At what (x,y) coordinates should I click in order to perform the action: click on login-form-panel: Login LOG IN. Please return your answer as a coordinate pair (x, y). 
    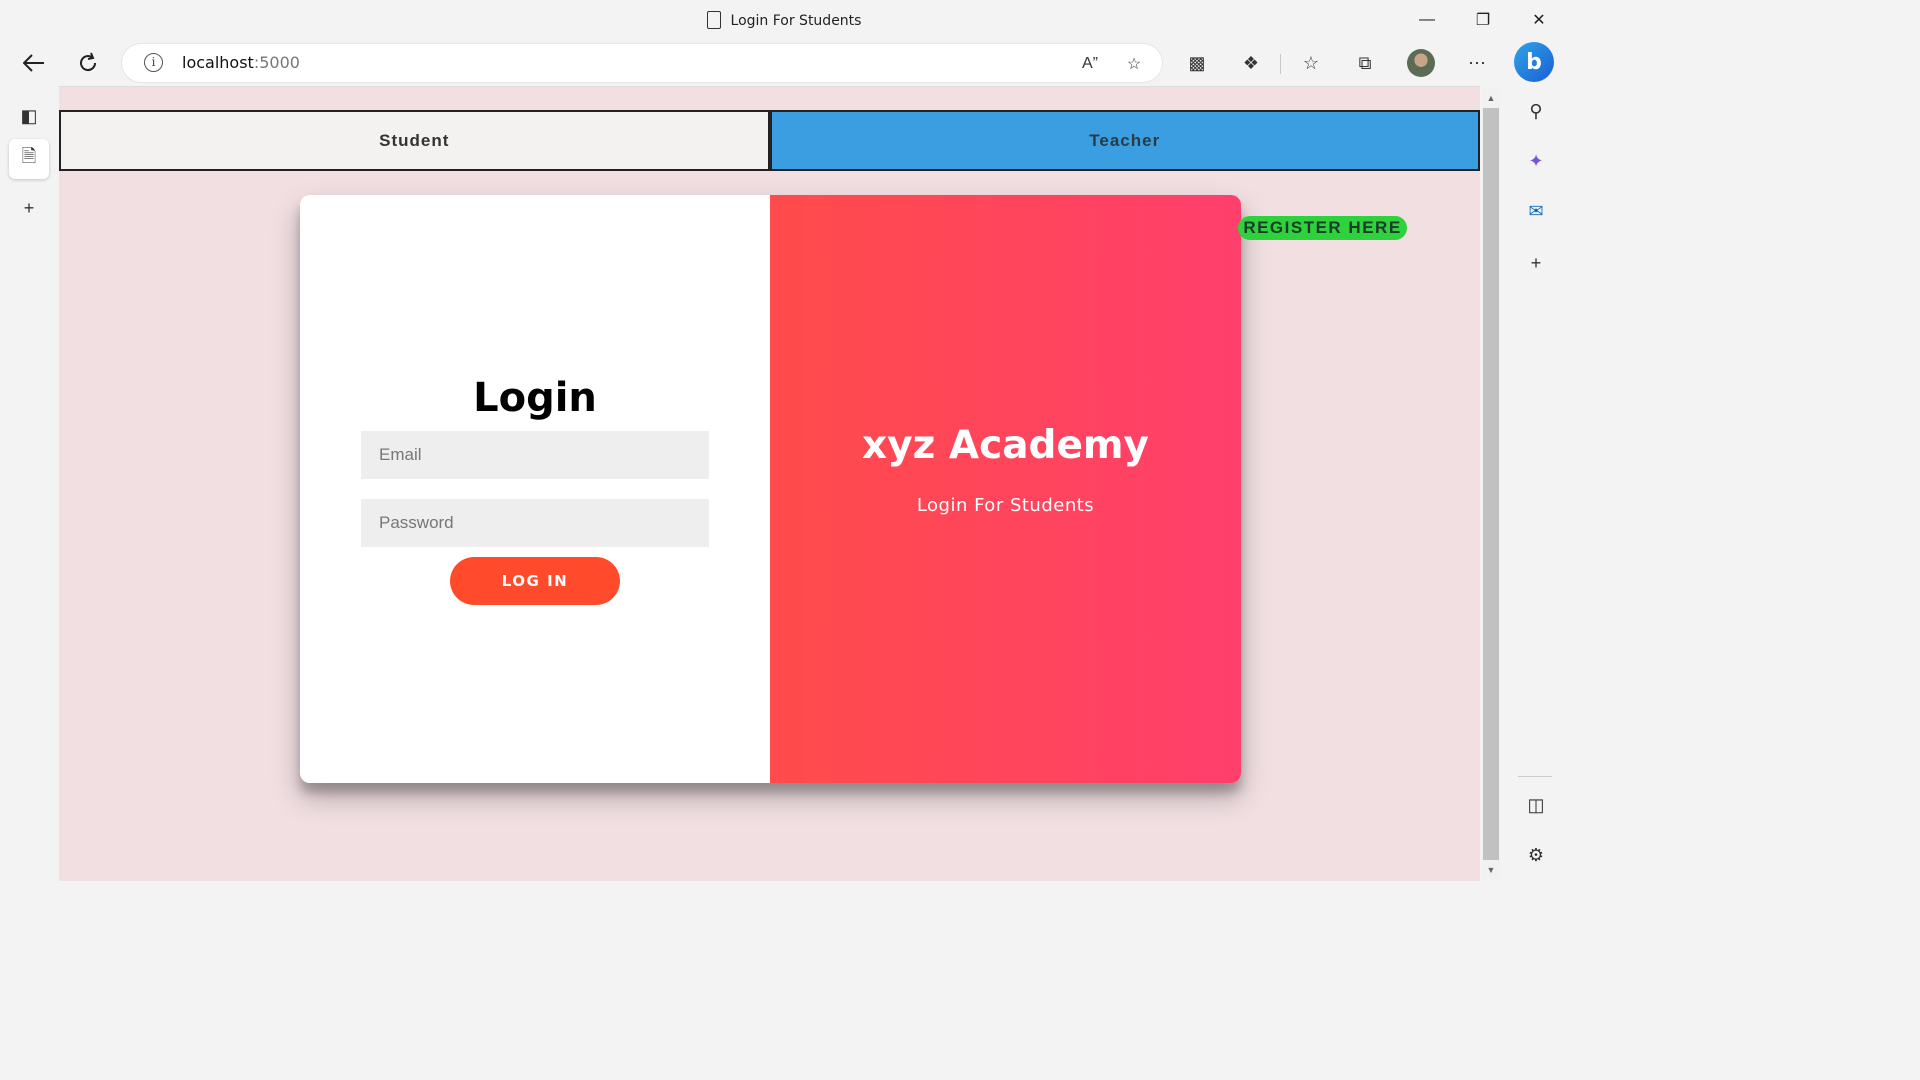
    Looking at the image, I should click on (535, 489).